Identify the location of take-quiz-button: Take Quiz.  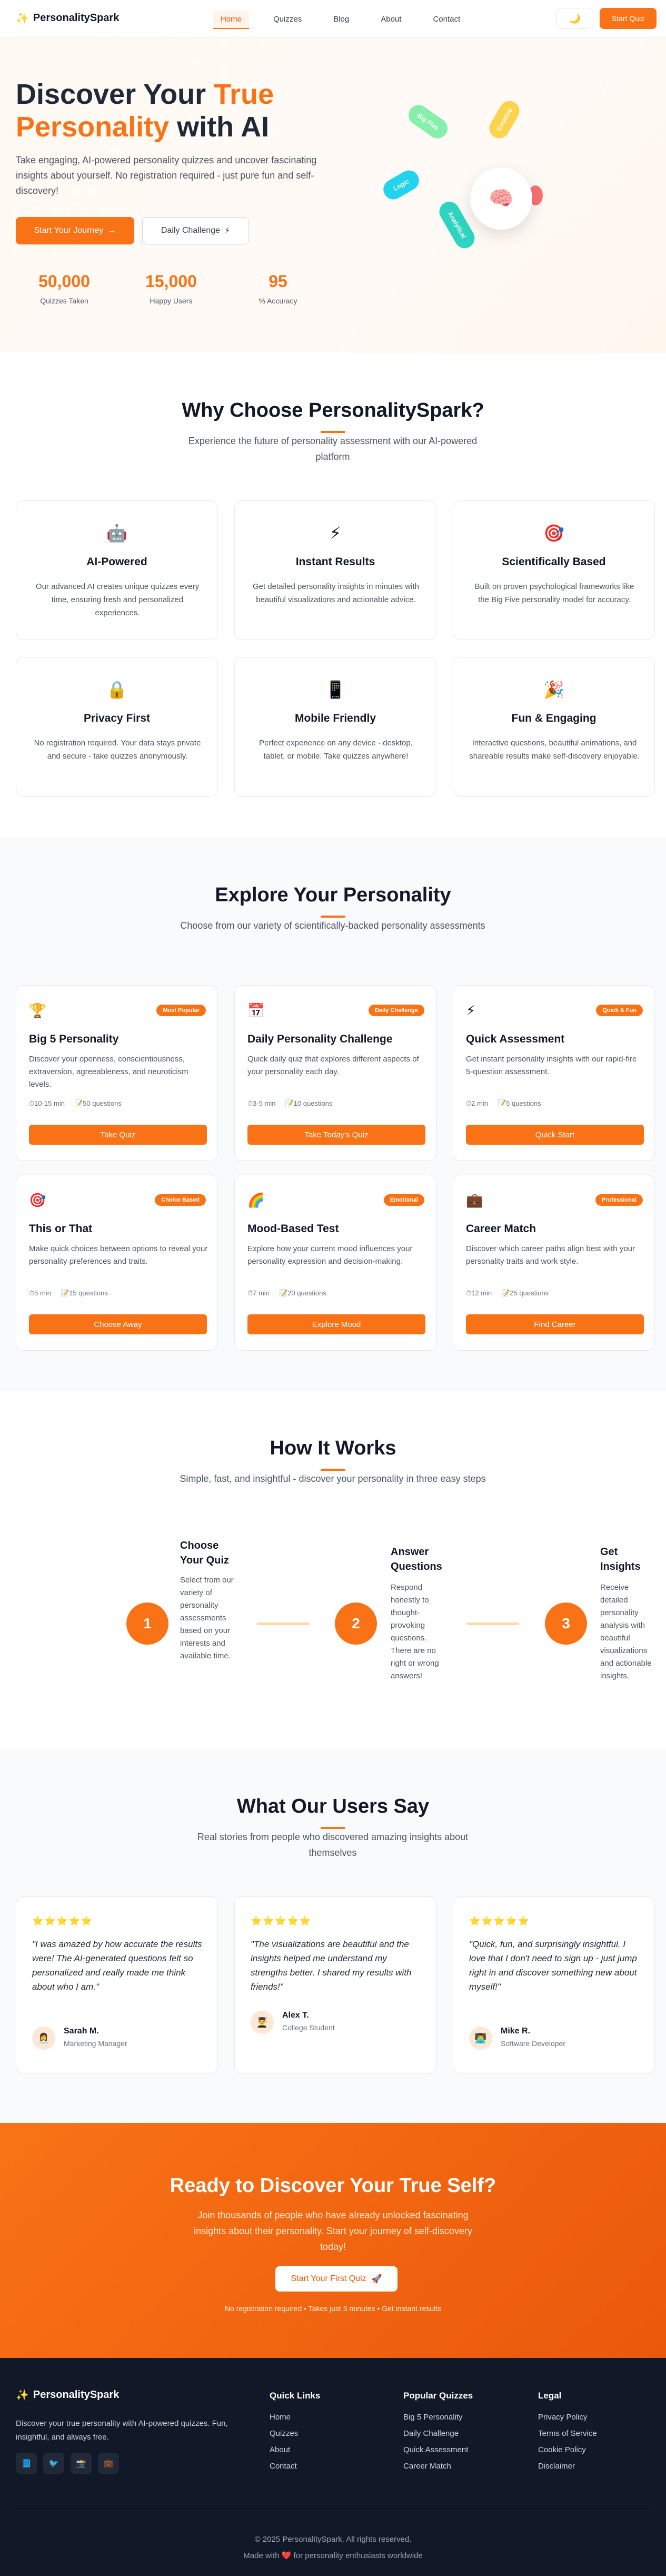
(118, 1135).